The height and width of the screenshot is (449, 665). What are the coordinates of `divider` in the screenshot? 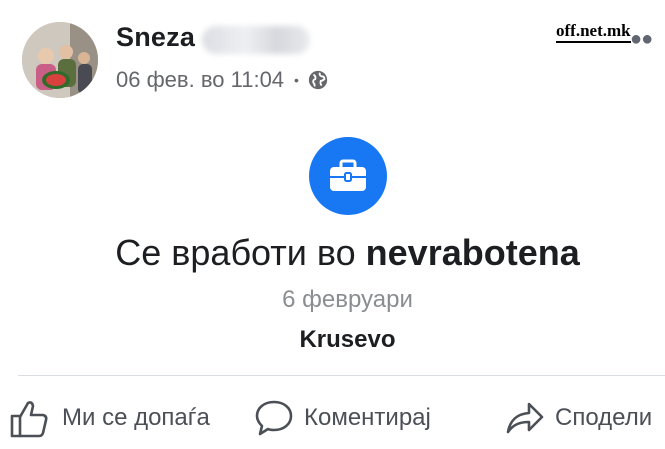 It's located at (341, 375).